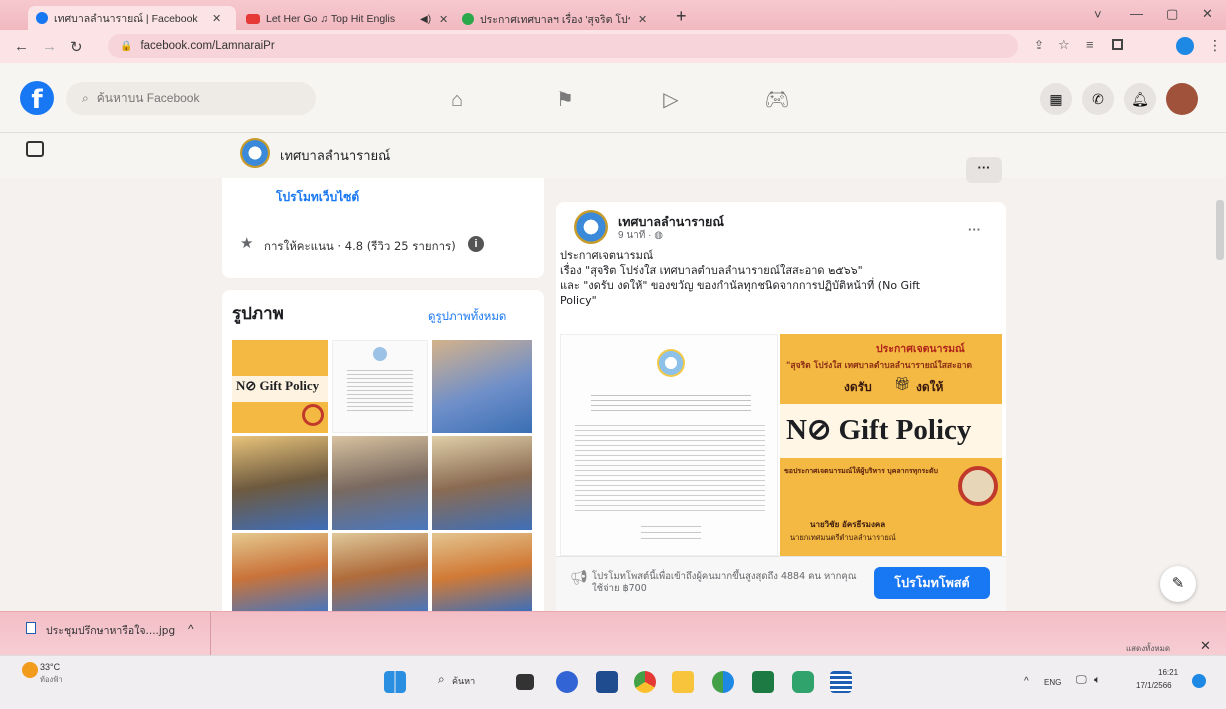 The width and height of the screenshot is (1226, 709). What do you see at coordinates (1064, 45) in the screenshot?
I see `bookmark-star-icon: ☆` at bounding box center [1064, 45].